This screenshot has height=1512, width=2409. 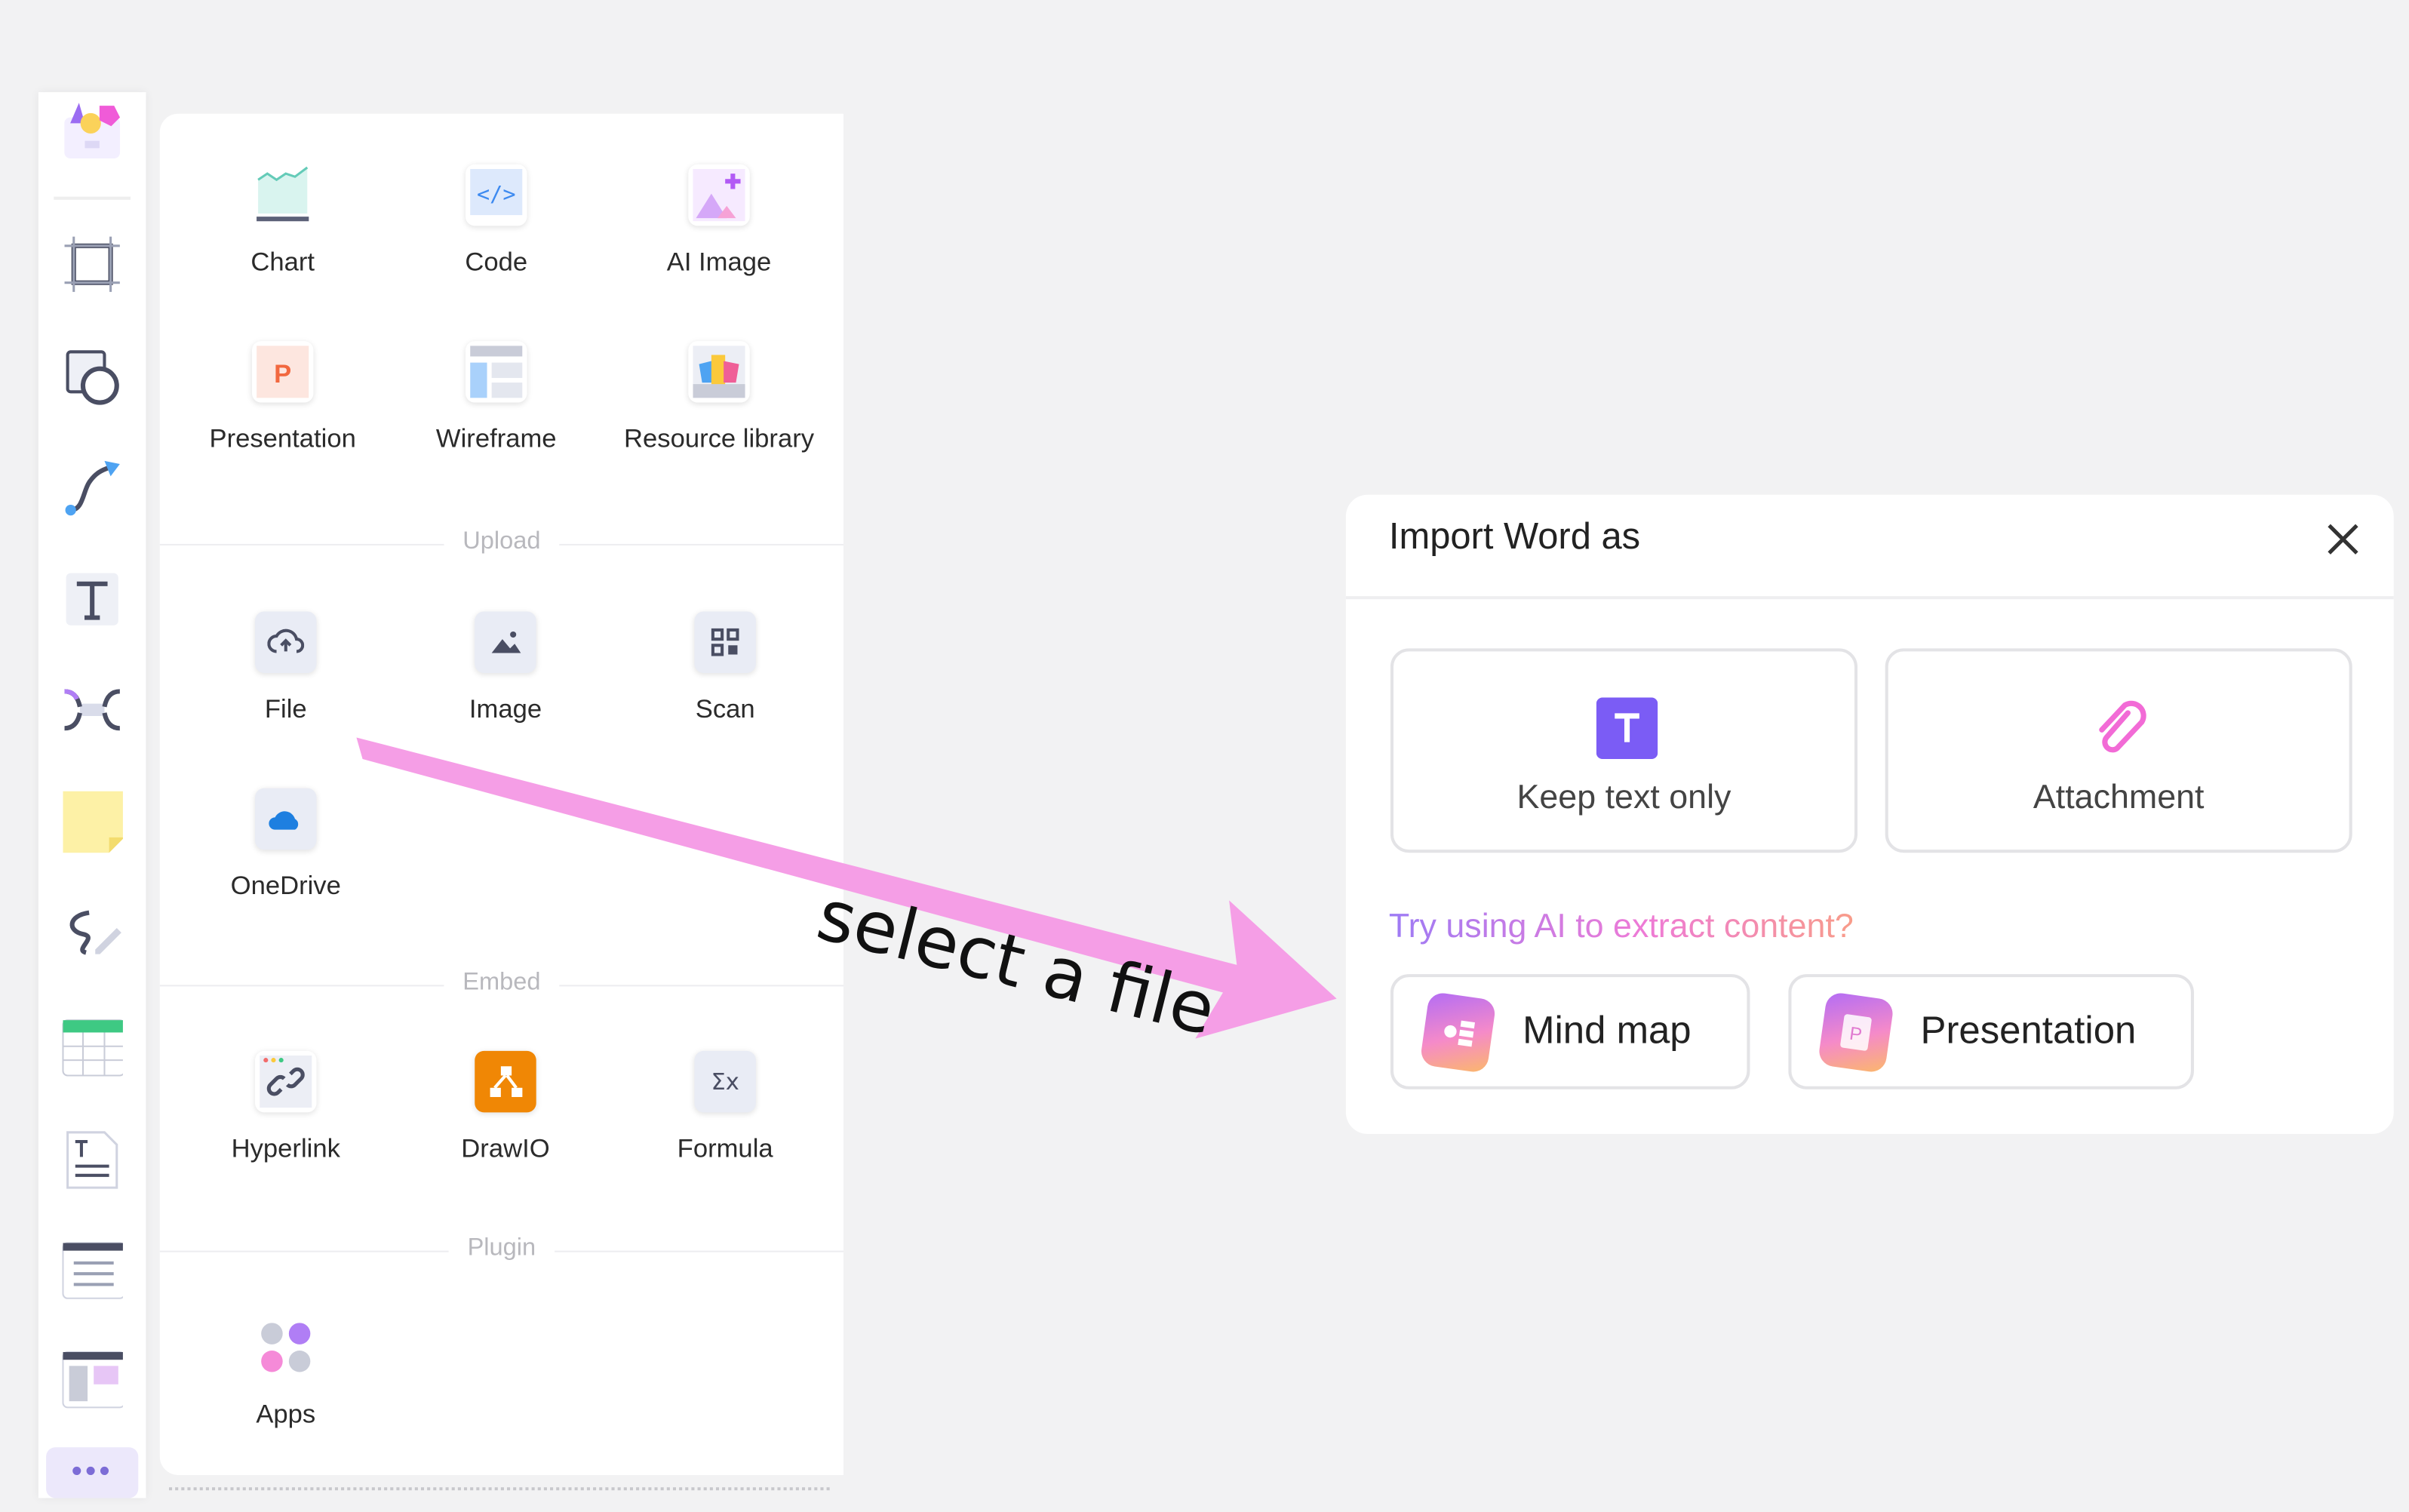 I want to click on mind-map-button: Mind map, so click(x=1570, y=1031).